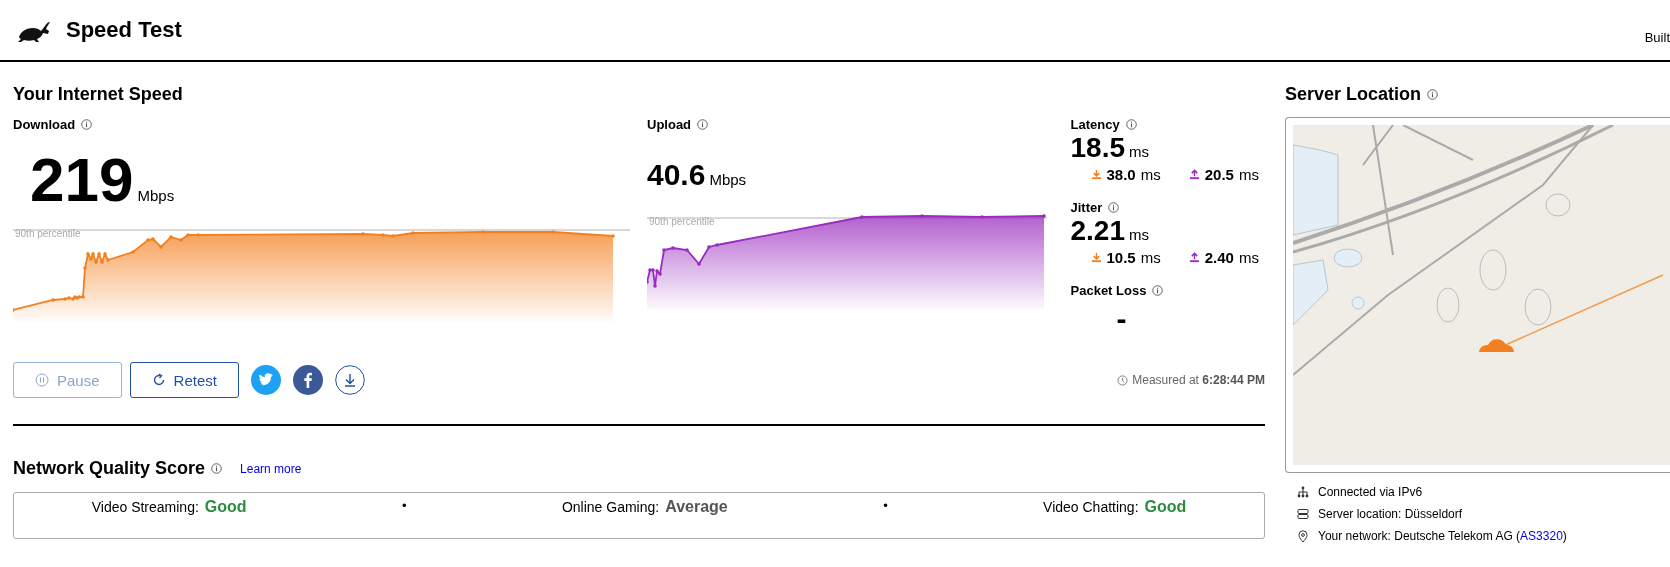 This screenshot has height=567, width=1670. I want to click on section-title: Network Quality Score, so click(109, 468).